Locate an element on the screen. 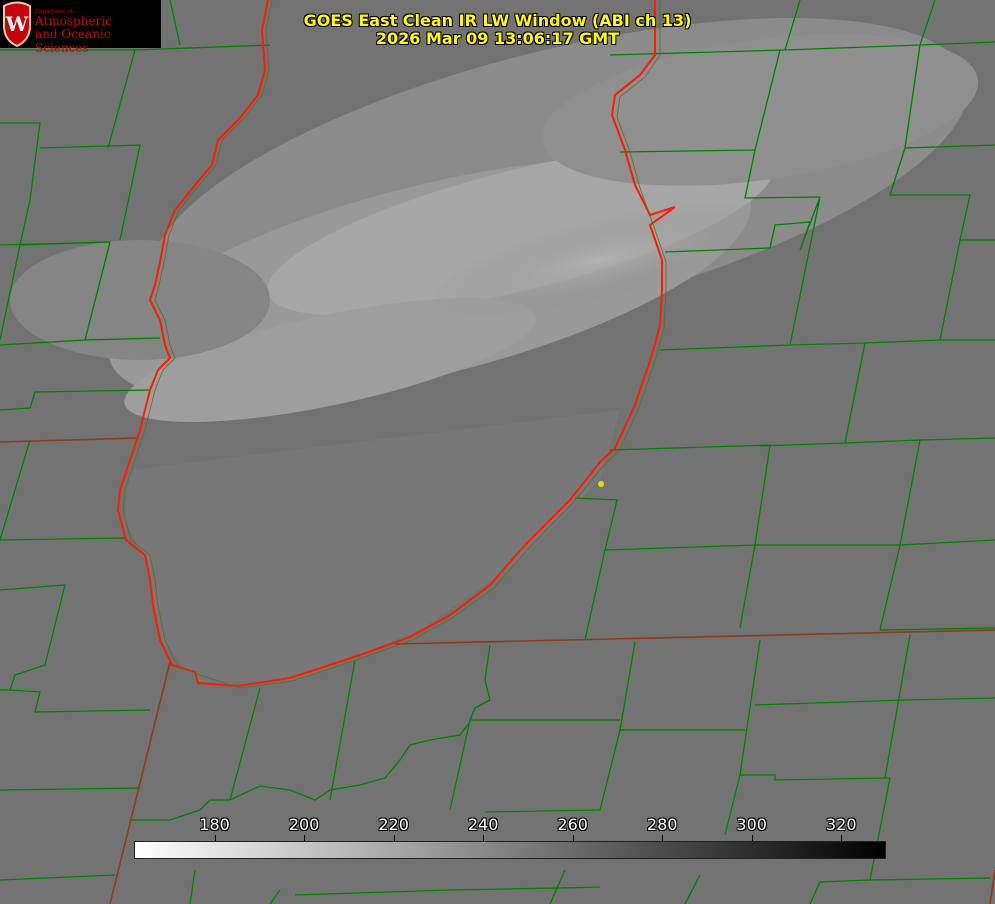  map-timestamp: 2026 Mar 09 13:06:17 GMT is located at coordinates (497, 38).